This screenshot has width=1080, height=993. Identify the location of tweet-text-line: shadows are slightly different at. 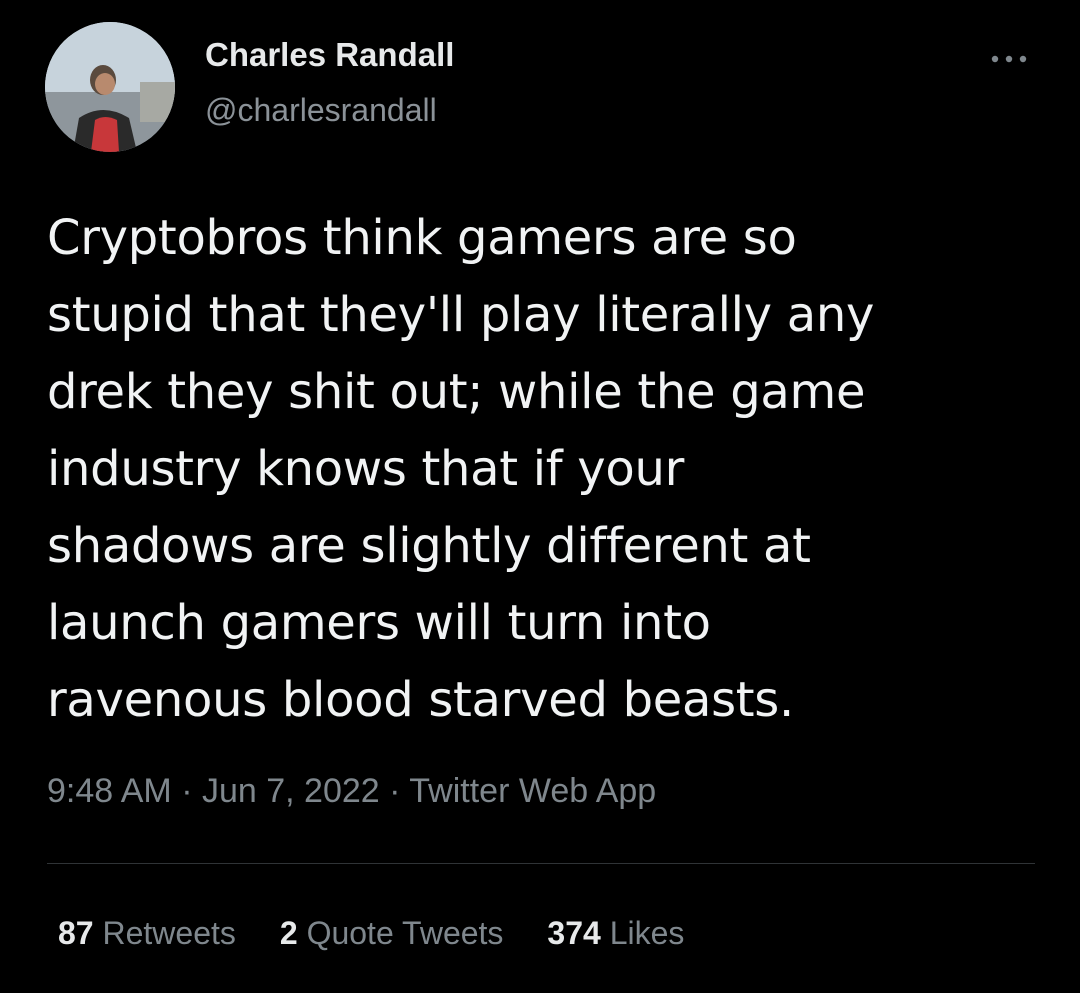
(429, 546).